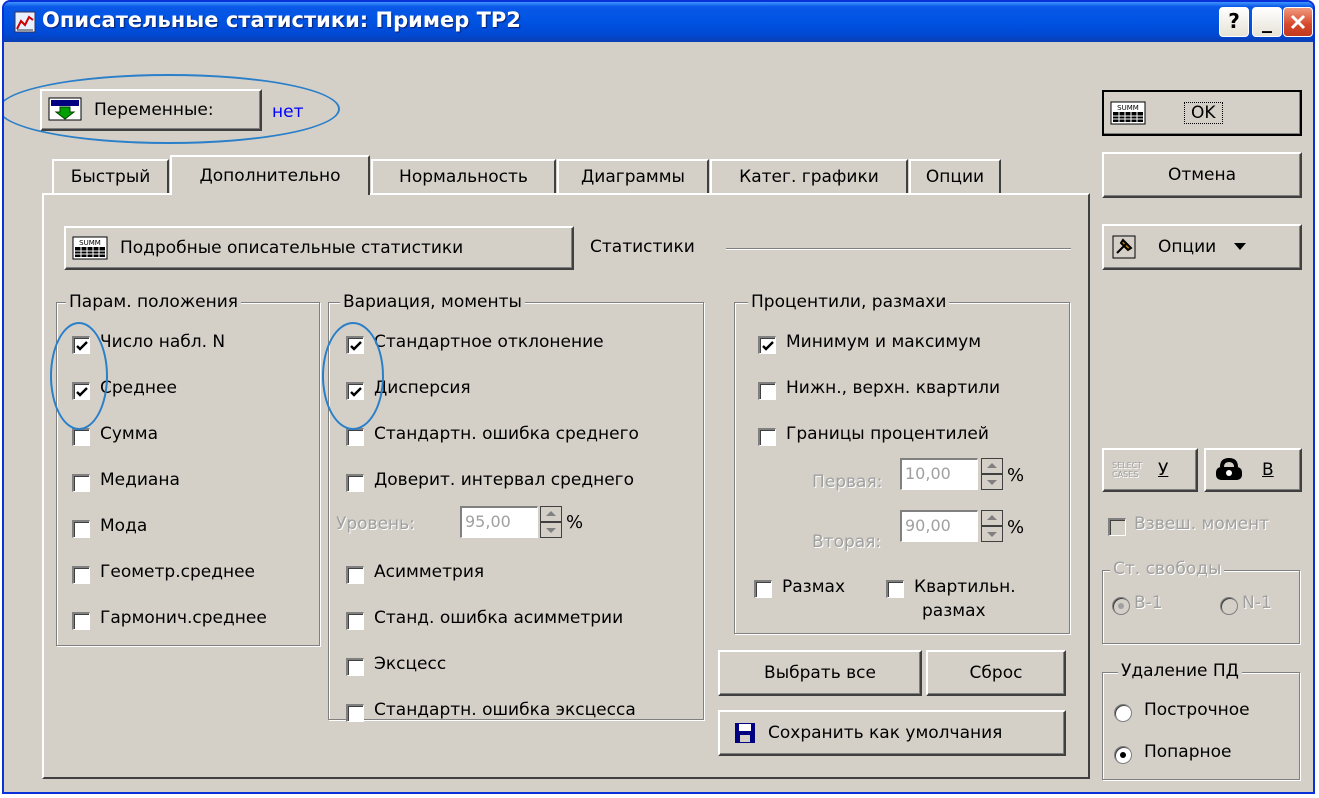 The width and height of the screenshot is (1319, 798). Describe the element at coordinates (1234, 22) in the screenshot. I see `help-button: ?` at that location.